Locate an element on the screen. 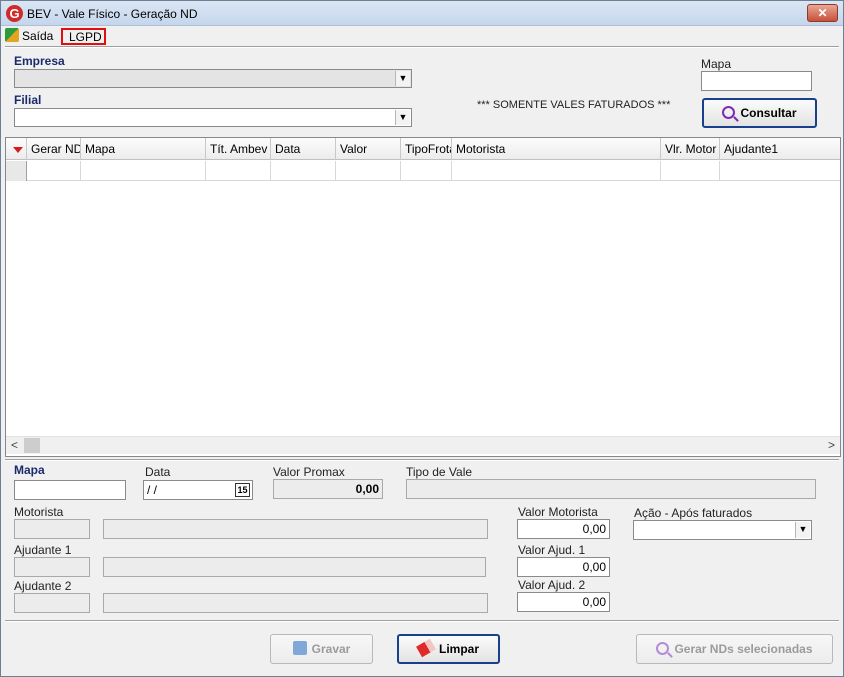  valor-ajud2-label: Valor Ajud. 2 is located at coordinates (552, 585).